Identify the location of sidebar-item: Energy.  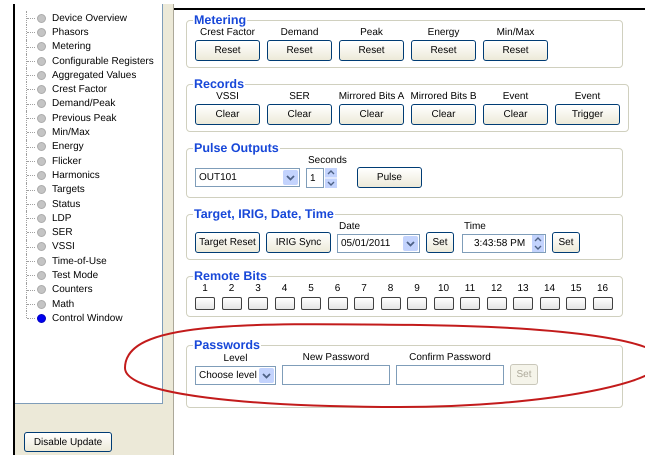
(68, 146).